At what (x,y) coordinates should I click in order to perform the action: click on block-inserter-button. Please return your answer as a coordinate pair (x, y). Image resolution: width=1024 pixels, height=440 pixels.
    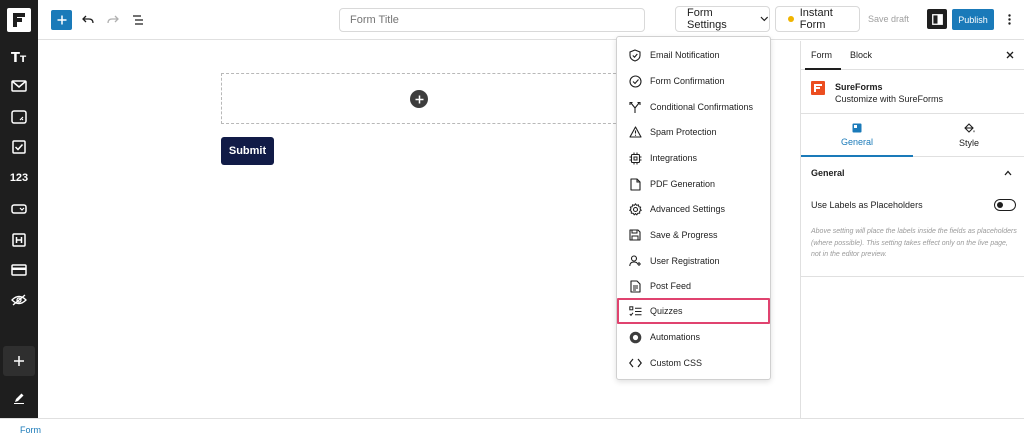
    Looking at the image, I should click on (61, 20).